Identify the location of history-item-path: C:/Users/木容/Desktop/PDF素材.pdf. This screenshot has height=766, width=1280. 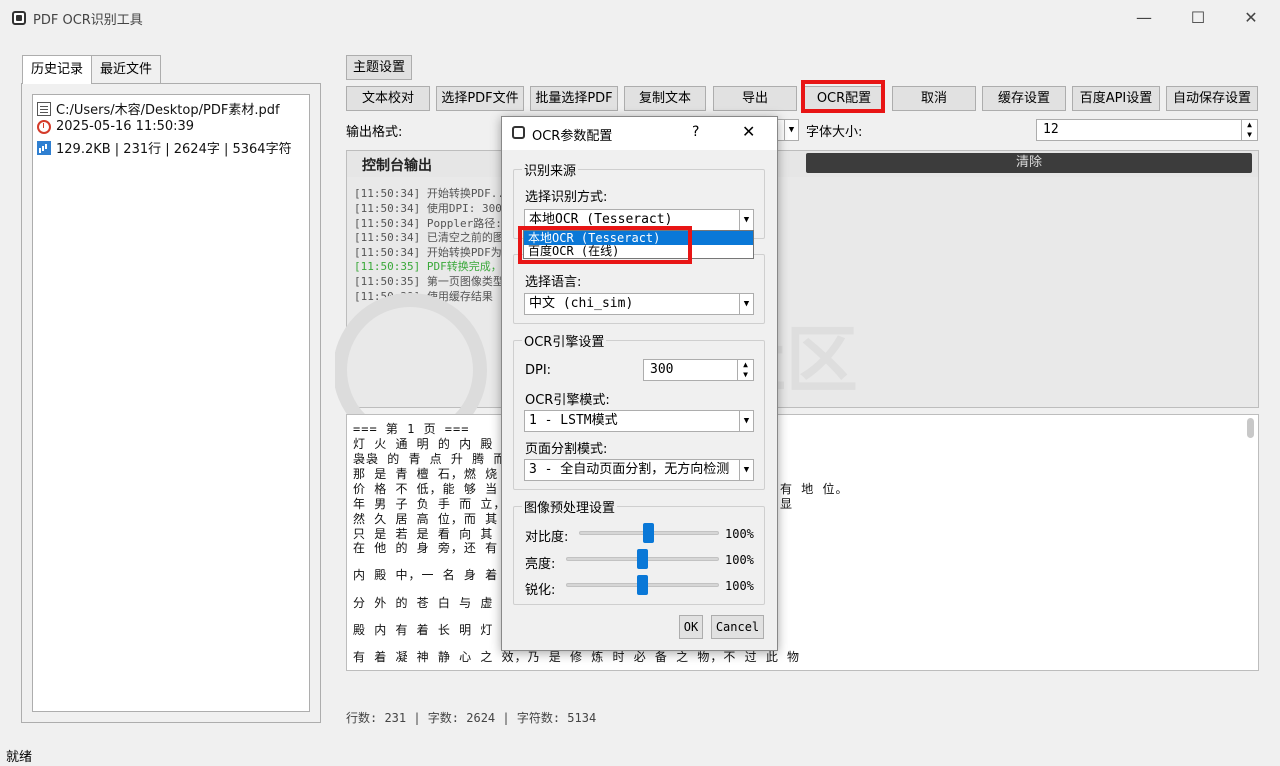
(158, 108).